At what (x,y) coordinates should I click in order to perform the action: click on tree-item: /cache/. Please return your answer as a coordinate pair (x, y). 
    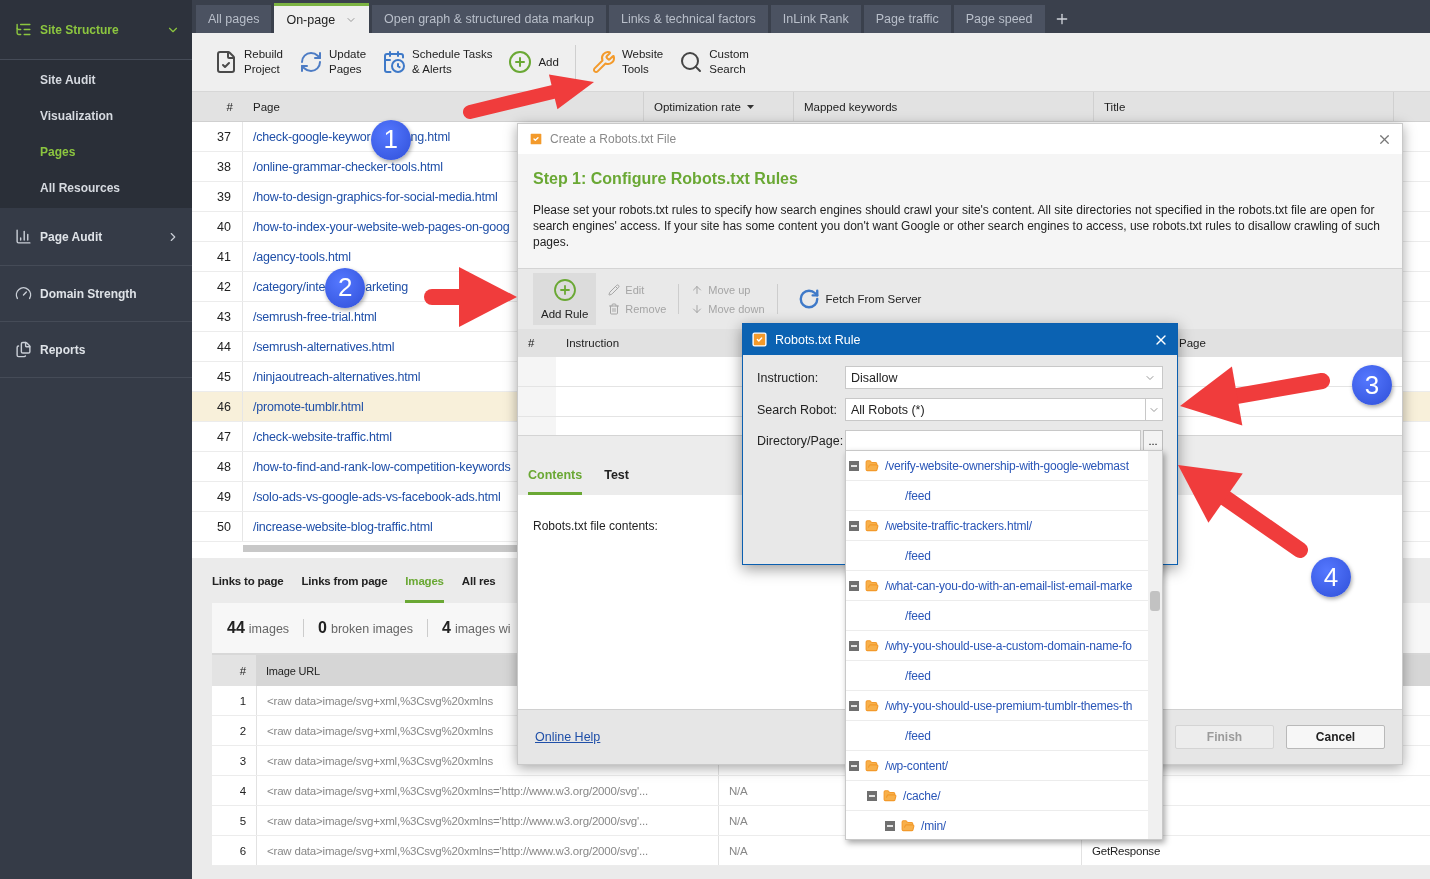
    Looking at the image, I should click on (922, 795).